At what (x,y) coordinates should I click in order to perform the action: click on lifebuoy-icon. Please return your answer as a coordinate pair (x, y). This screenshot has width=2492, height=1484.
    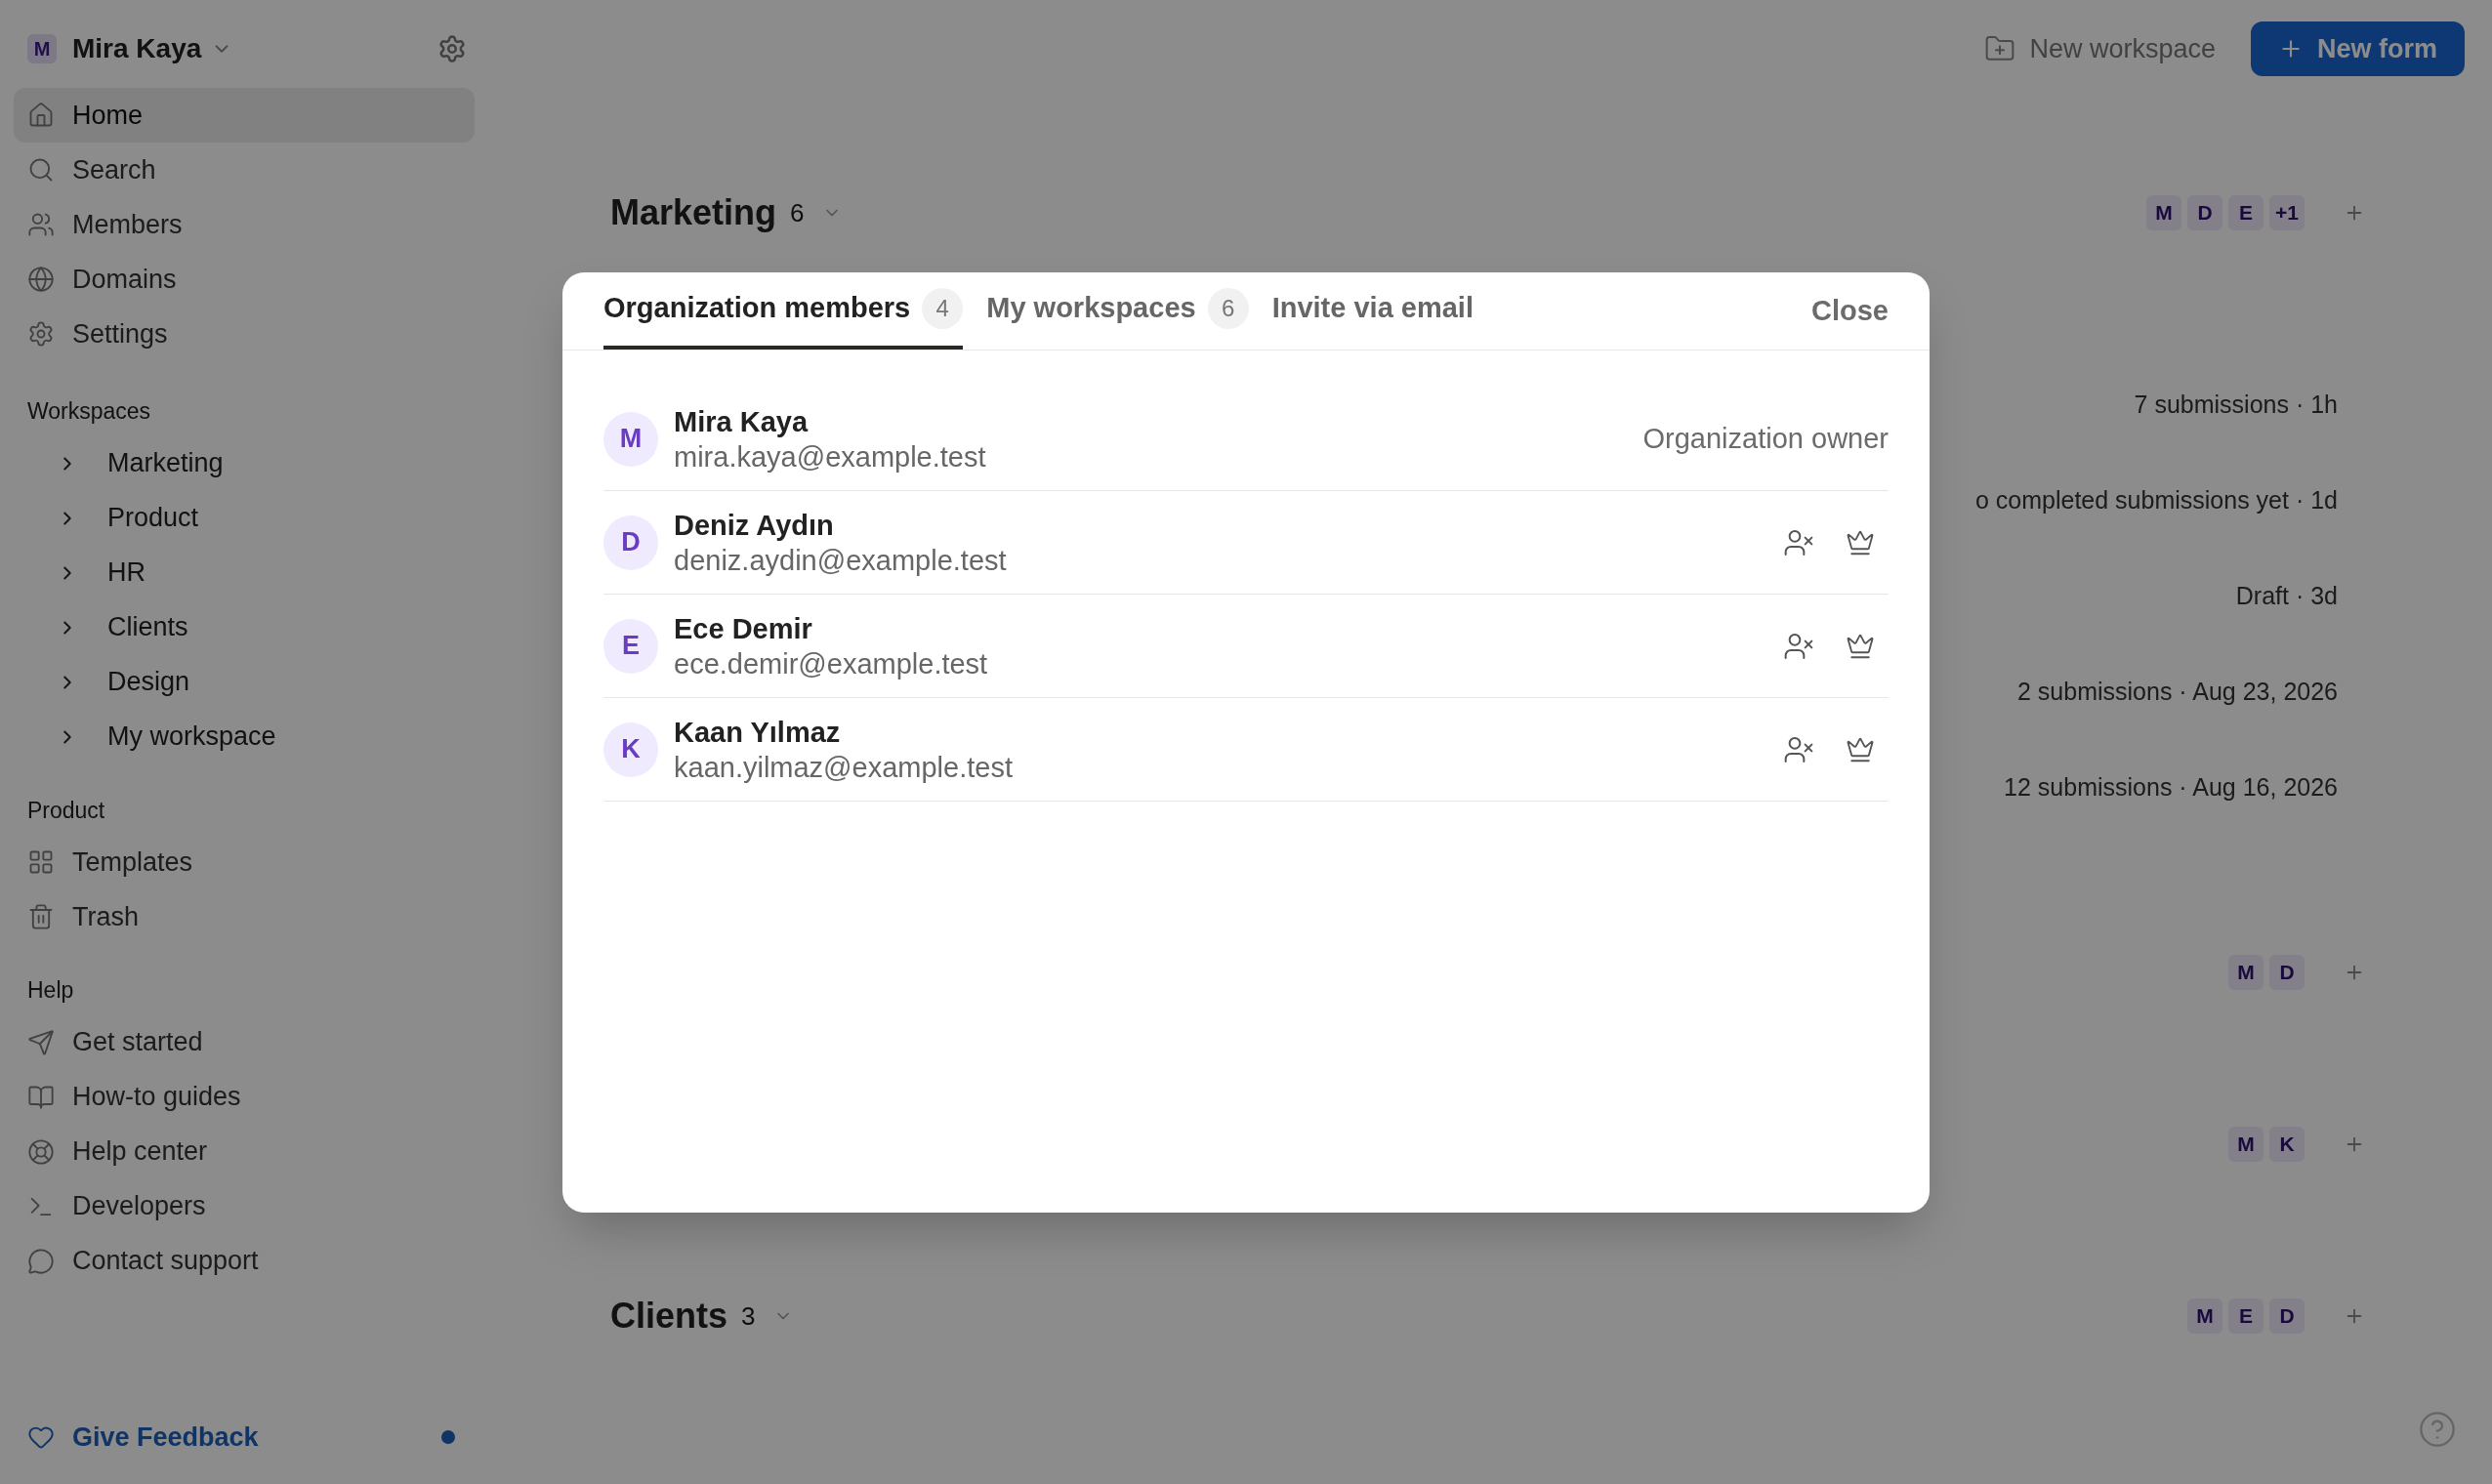
    Looking at the image, I should click on (41, 1151).